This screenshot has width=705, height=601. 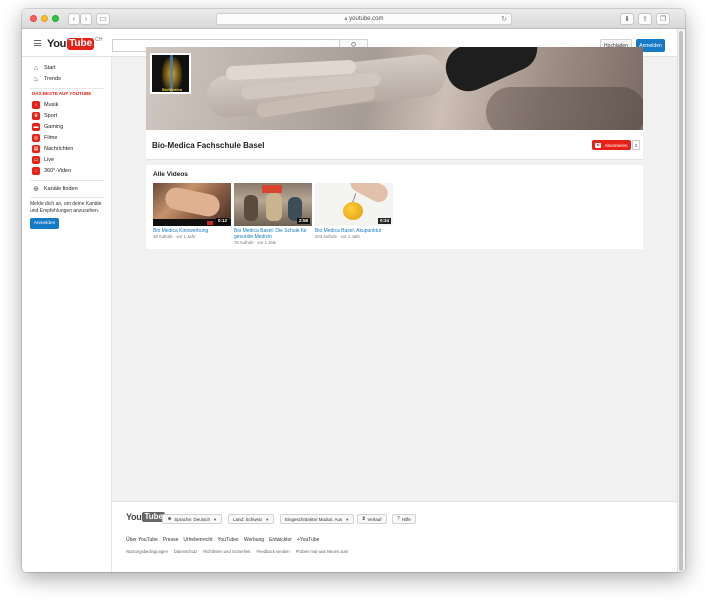 What do you see at coordinates (62, 93) in the screenshot?
I see `sidebar-heading-best: DAS BESTE AUF YOUTUBE` at bounding box center [62, 93].